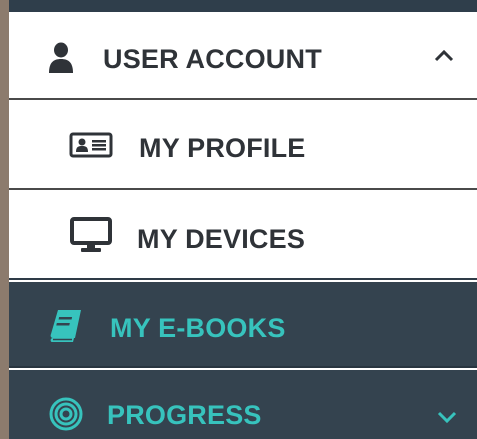  I want to click on user-icon, so click(61, 57).